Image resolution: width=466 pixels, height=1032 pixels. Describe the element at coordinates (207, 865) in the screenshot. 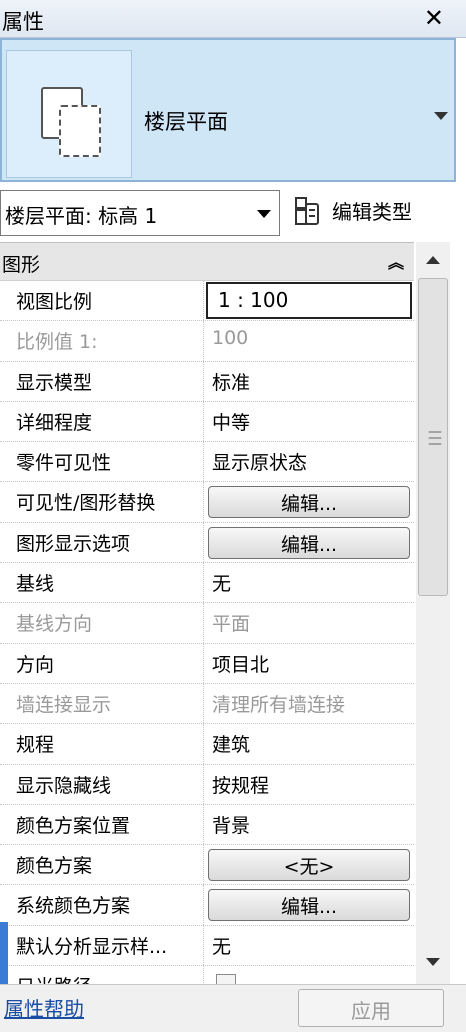

I see `property-row: 颜色方案 <无>` at that location.